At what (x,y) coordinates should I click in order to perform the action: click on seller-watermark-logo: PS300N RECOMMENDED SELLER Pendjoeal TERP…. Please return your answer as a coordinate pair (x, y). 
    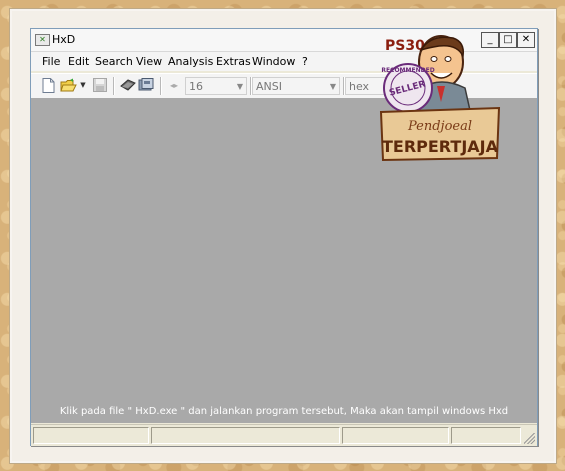
    Looking at the image, I should click on (440, 98).